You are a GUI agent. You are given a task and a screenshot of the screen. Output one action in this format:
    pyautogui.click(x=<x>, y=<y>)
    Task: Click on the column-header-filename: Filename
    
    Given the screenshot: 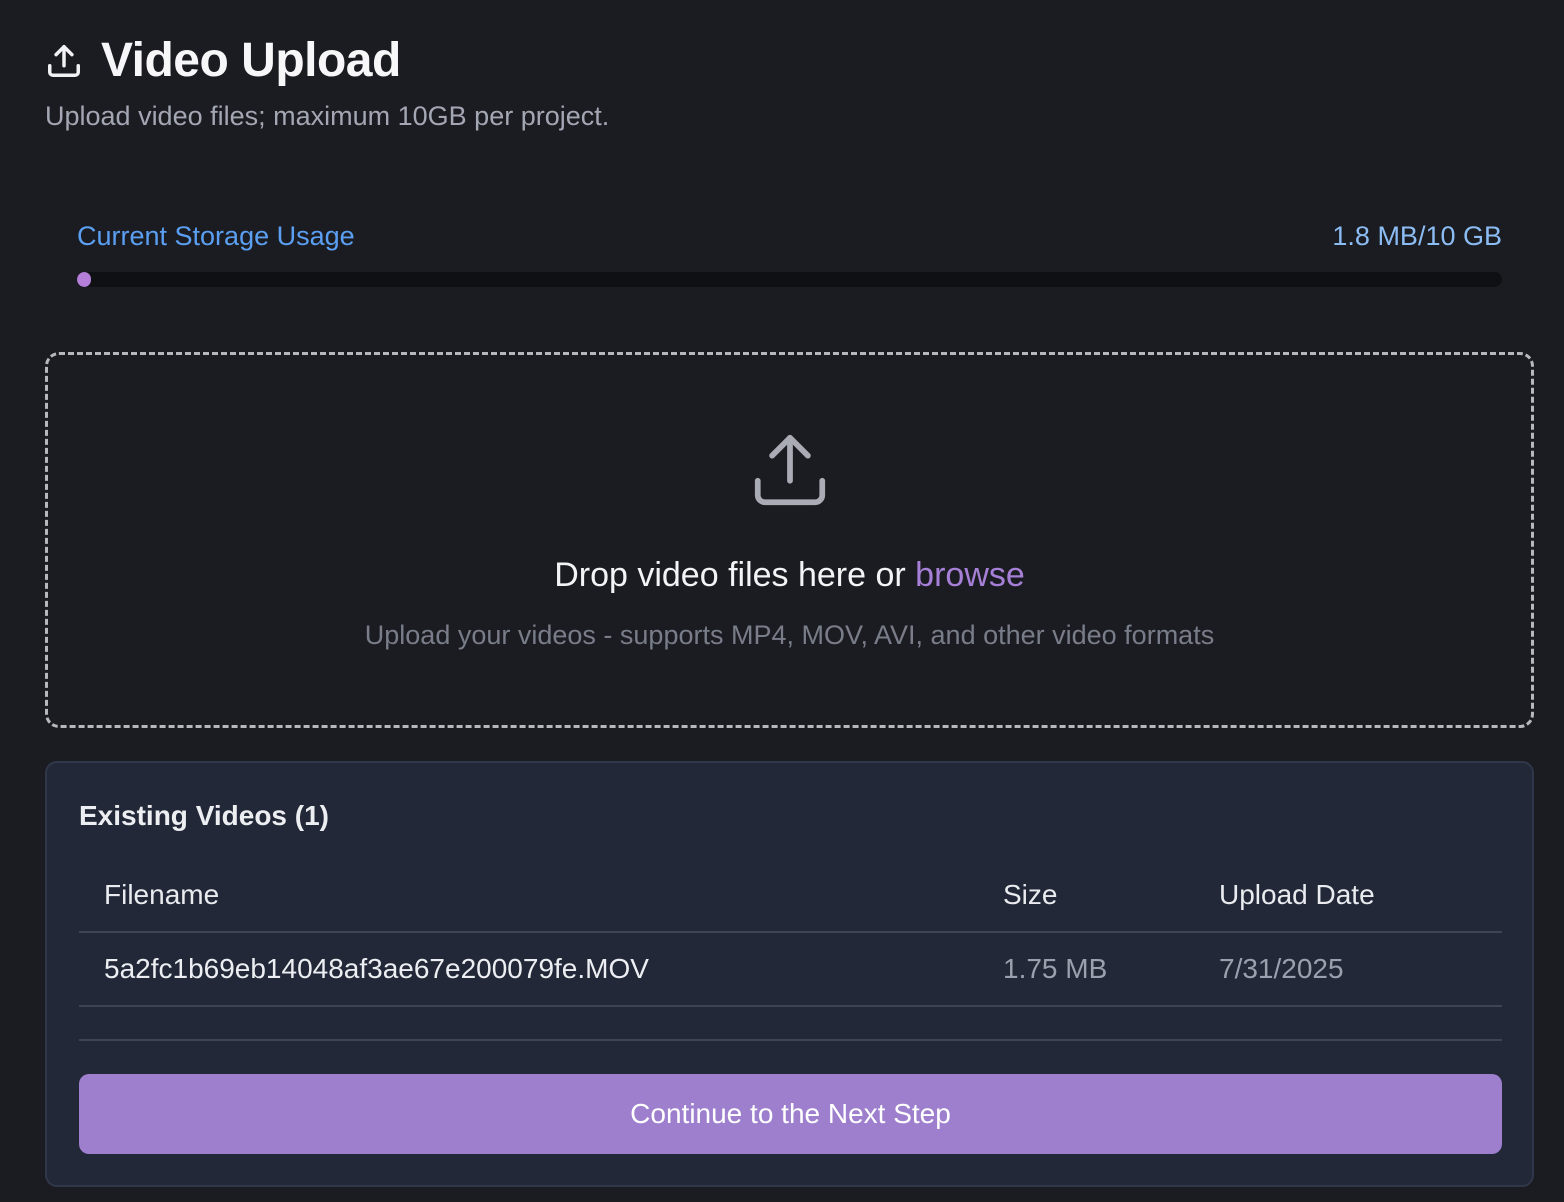 What is the action you would take?
    pyautogui.click(x=162, y=894)
    